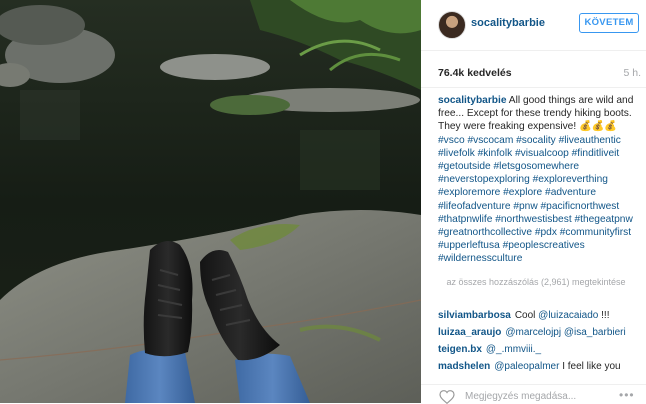  I want to click on comment-row: silviambarbosa Cool @luizacaiado !!!, so click(540, 315).